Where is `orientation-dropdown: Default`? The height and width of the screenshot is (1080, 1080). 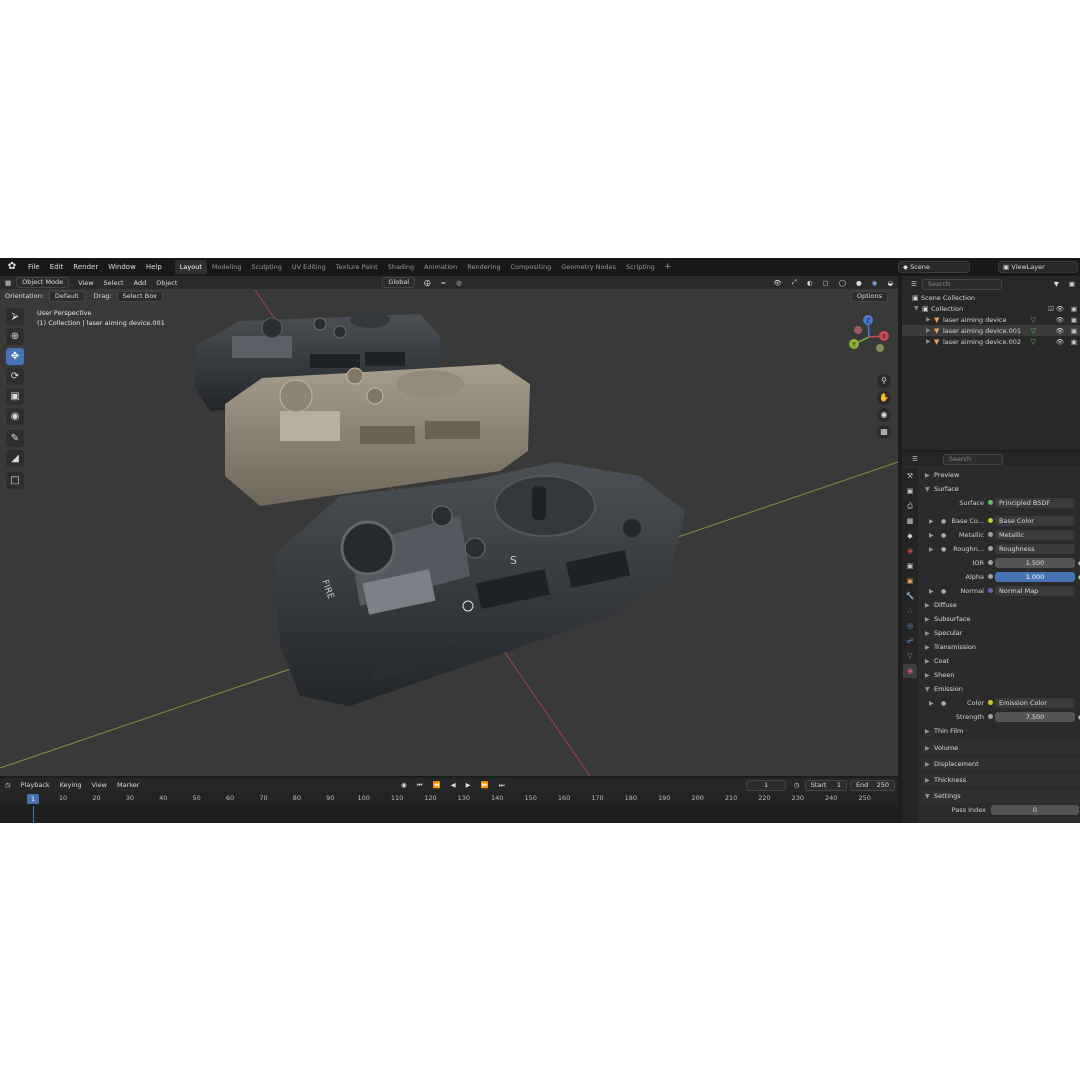 orientation-dropdown: Default is located at coordinates (66, 296).